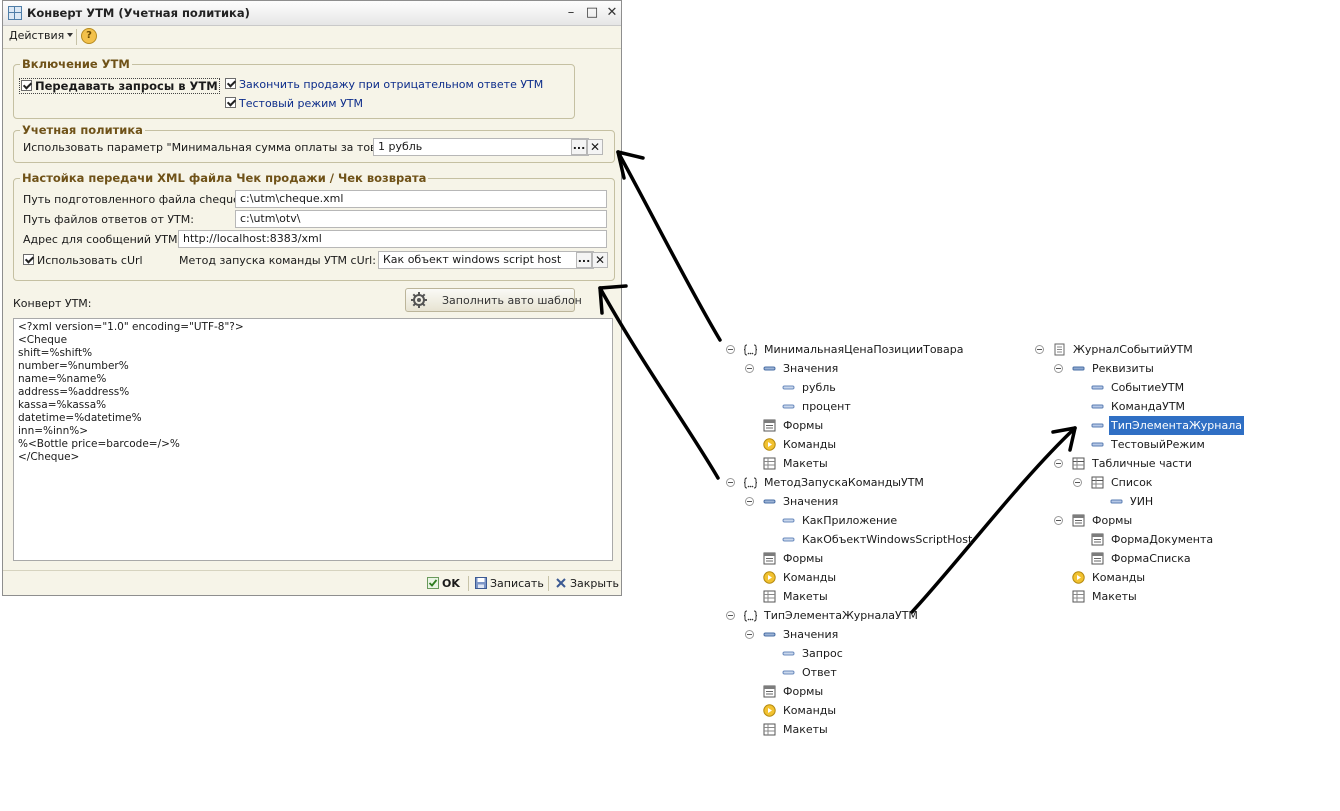 The height and width of the screenshot is (811, 1340). I want to click on arrow-to-journal-attribute, so click(993, 520).